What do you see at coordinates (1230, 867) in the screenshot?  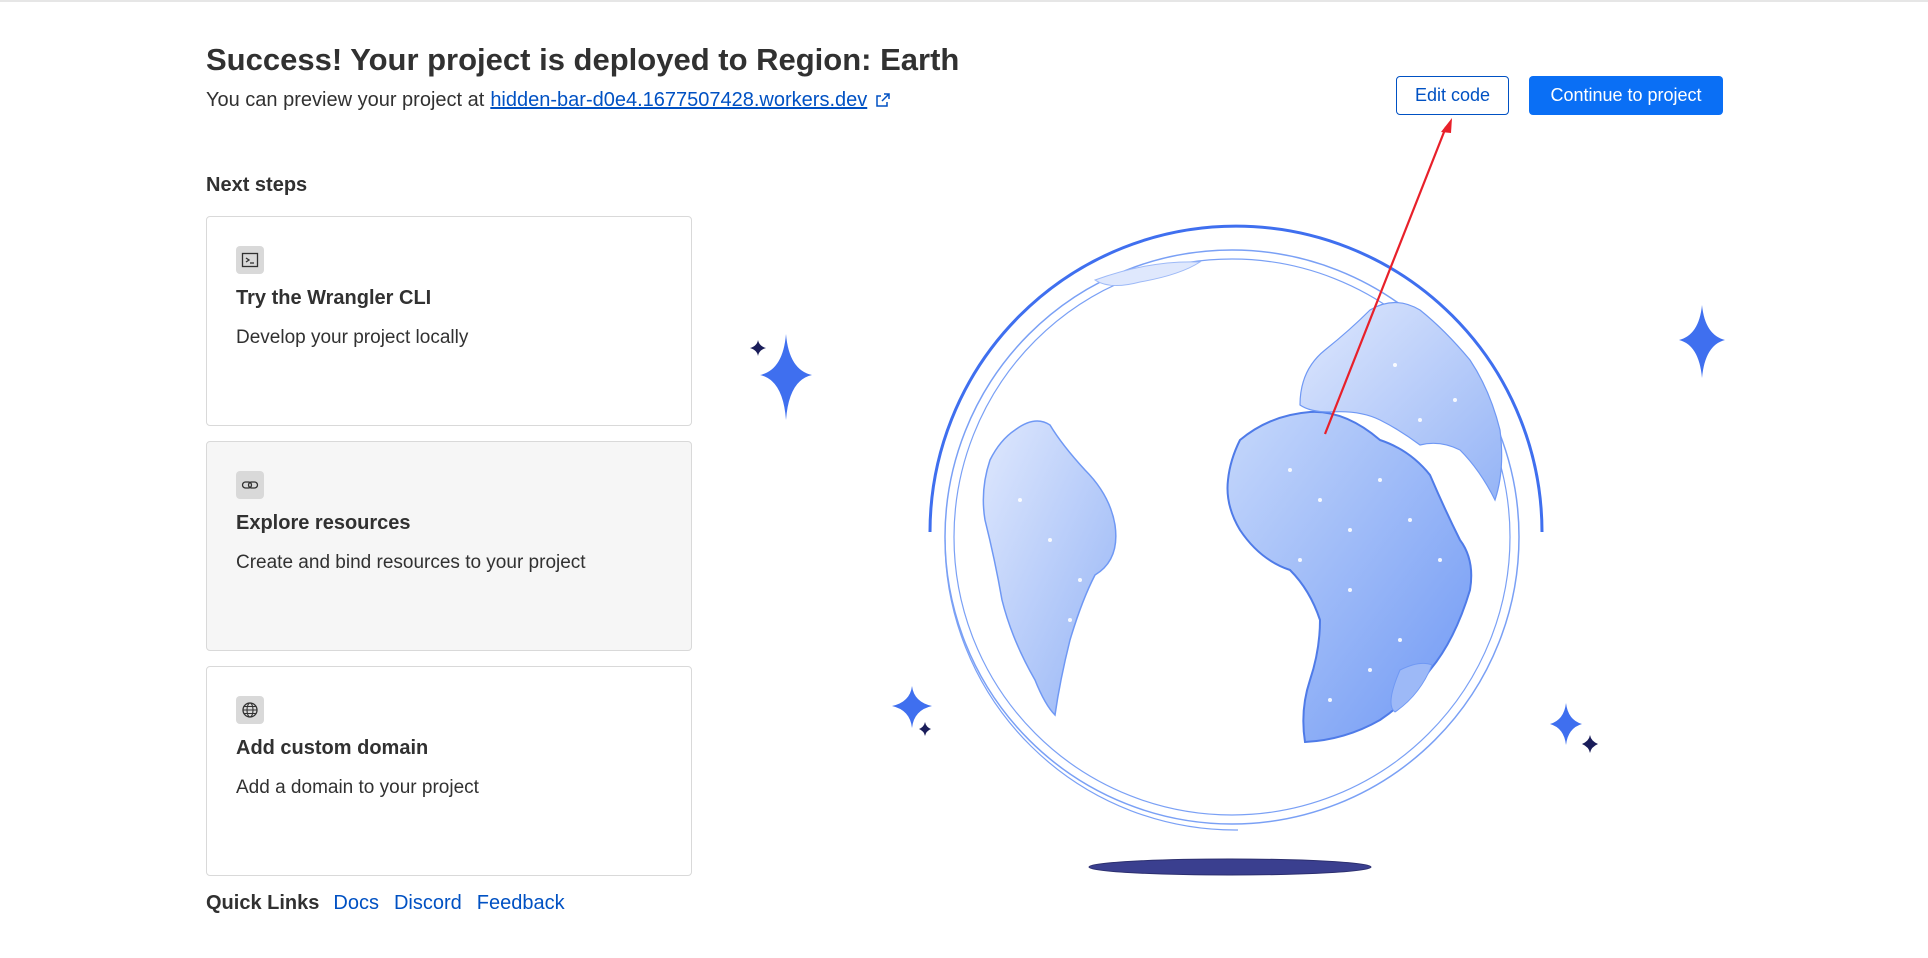 I see `globe-shadow` at bounding box center [1230, 867].